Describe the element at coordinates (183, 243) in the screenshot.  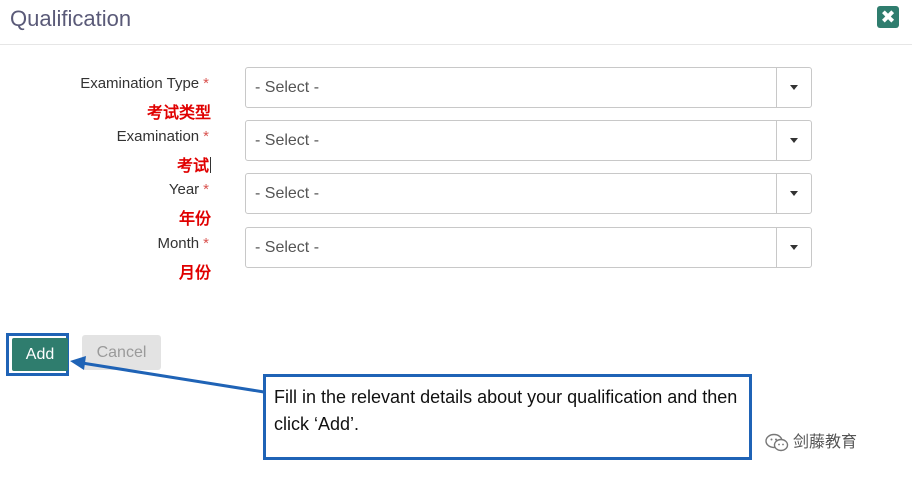
I see `field-label: Month *` at that location.